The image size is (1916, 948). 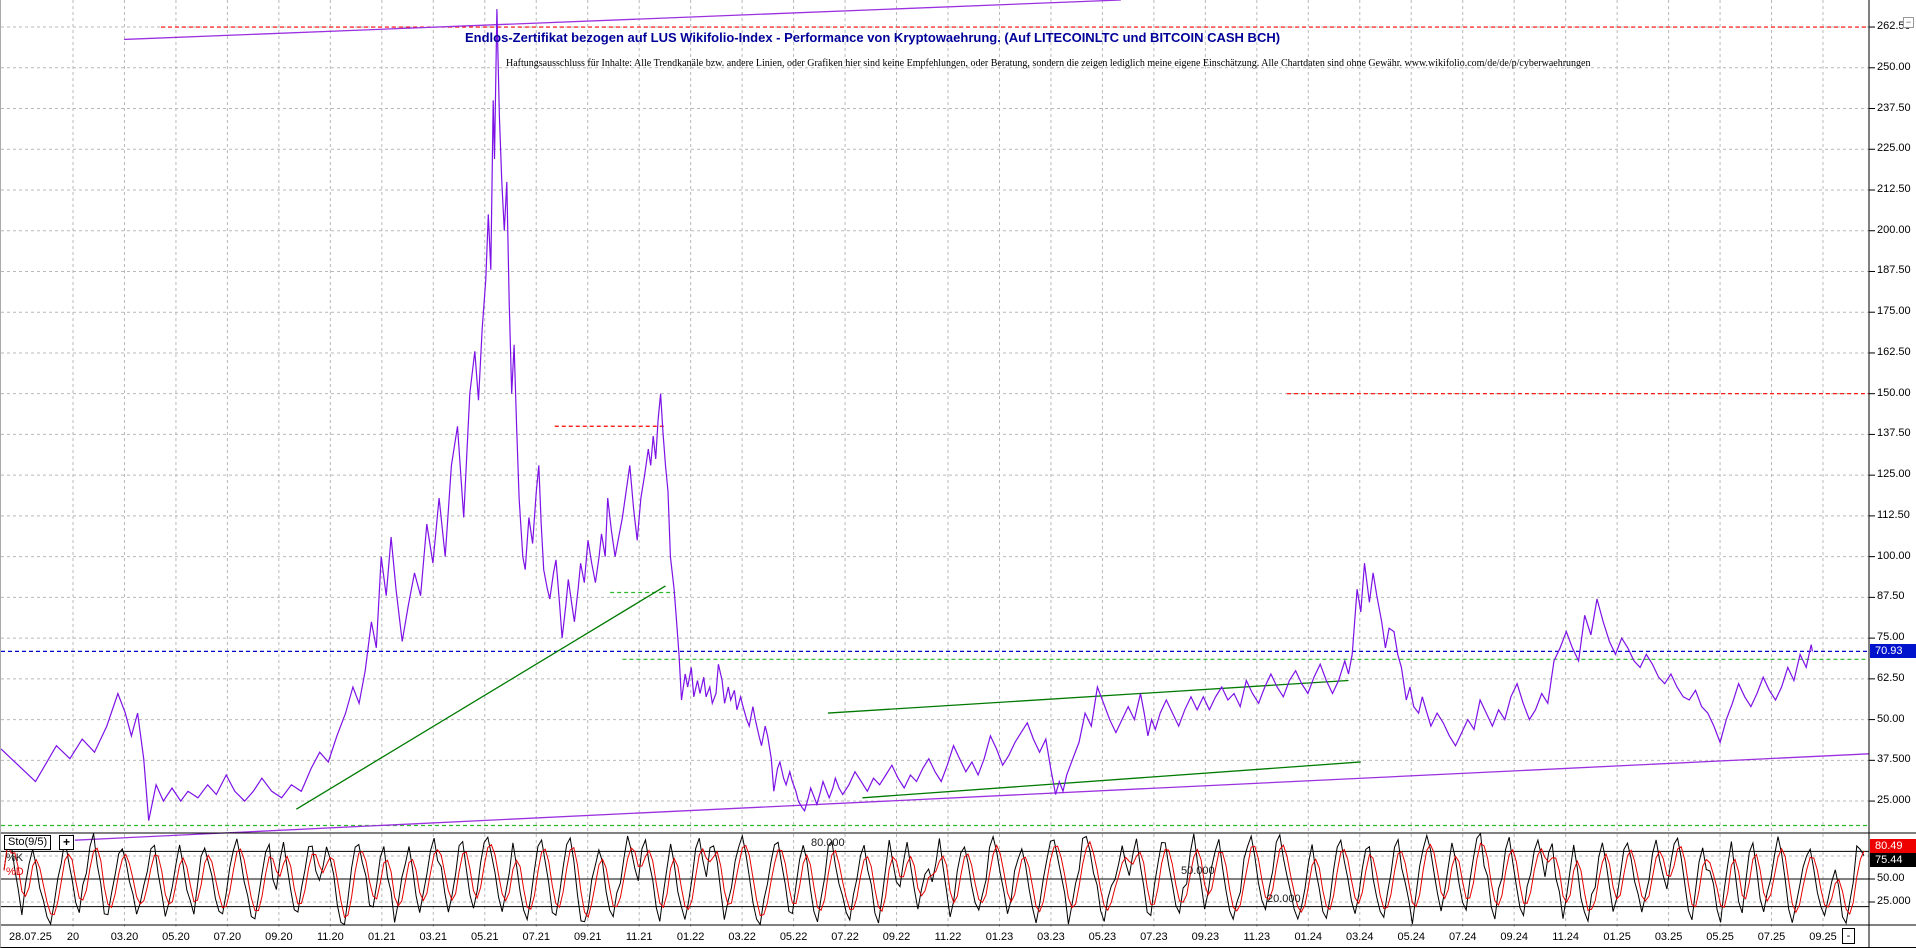 What do you see at coordinates (433, 937) in the screenshot?
I see `x-axis-label: 03.21` at bounding box center [433, 937].